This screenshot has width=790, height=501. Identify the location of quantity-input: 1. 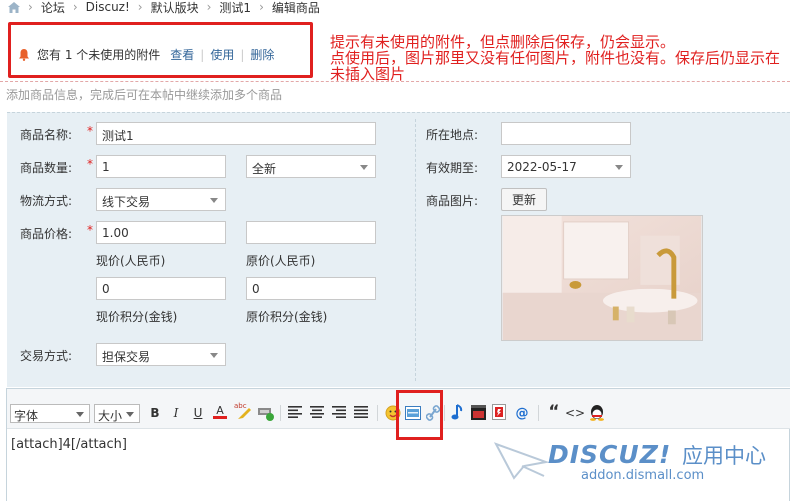
(161, 166).